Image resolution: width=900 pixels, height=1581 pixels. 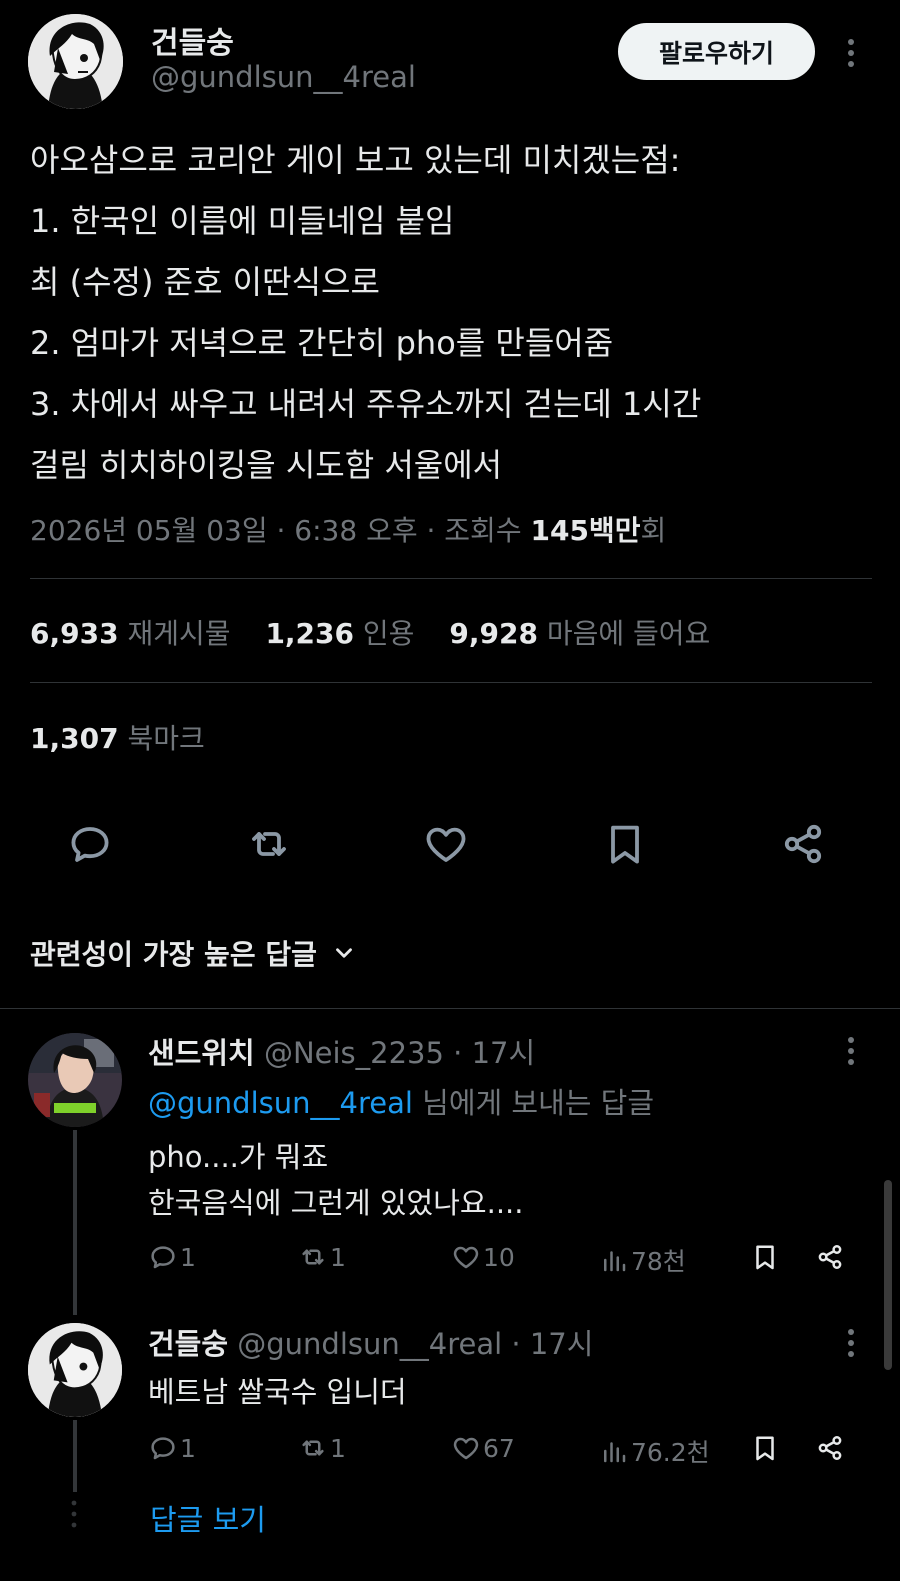 What do you see at coordinates (266, 465) in the screenshot?
I see `tweet-line: 걸림 히치하이킹을 시도함 서울에서` at bounding box center [266, 465].